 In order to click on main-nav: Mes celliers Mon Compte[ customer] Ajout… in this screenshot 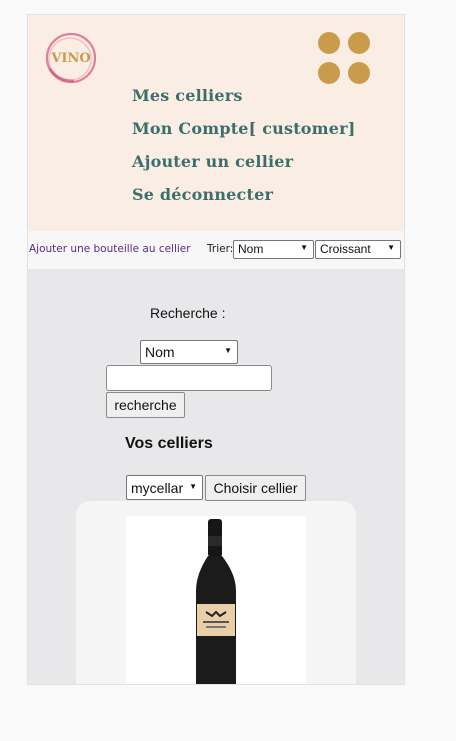, I will do `click(244, 147)`.